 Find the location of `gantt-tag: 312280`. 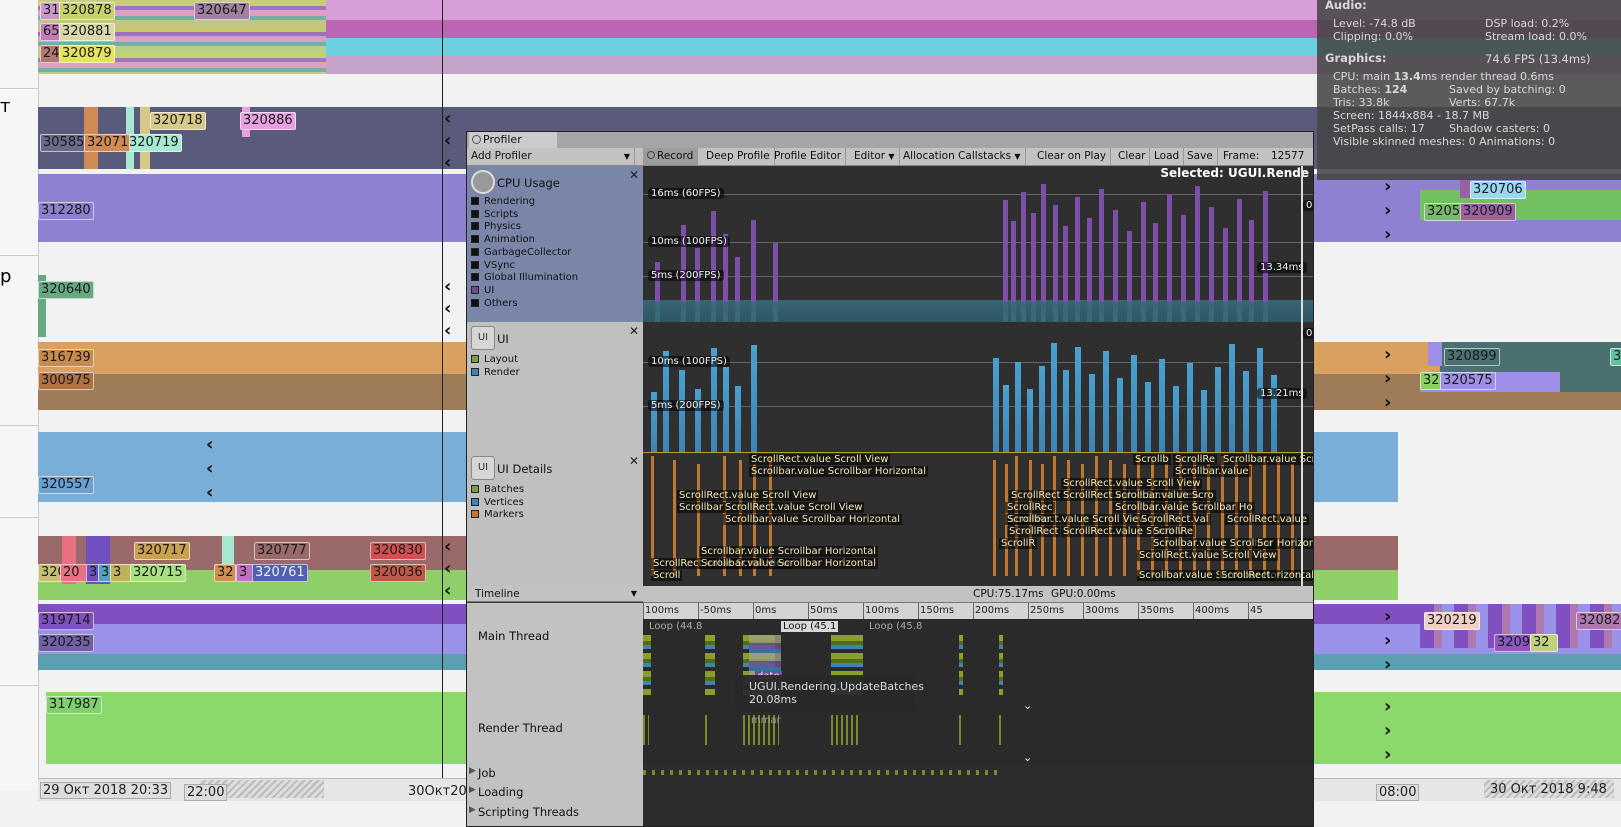

gantt-tag: 312280 is located at coordinates (66, 211).